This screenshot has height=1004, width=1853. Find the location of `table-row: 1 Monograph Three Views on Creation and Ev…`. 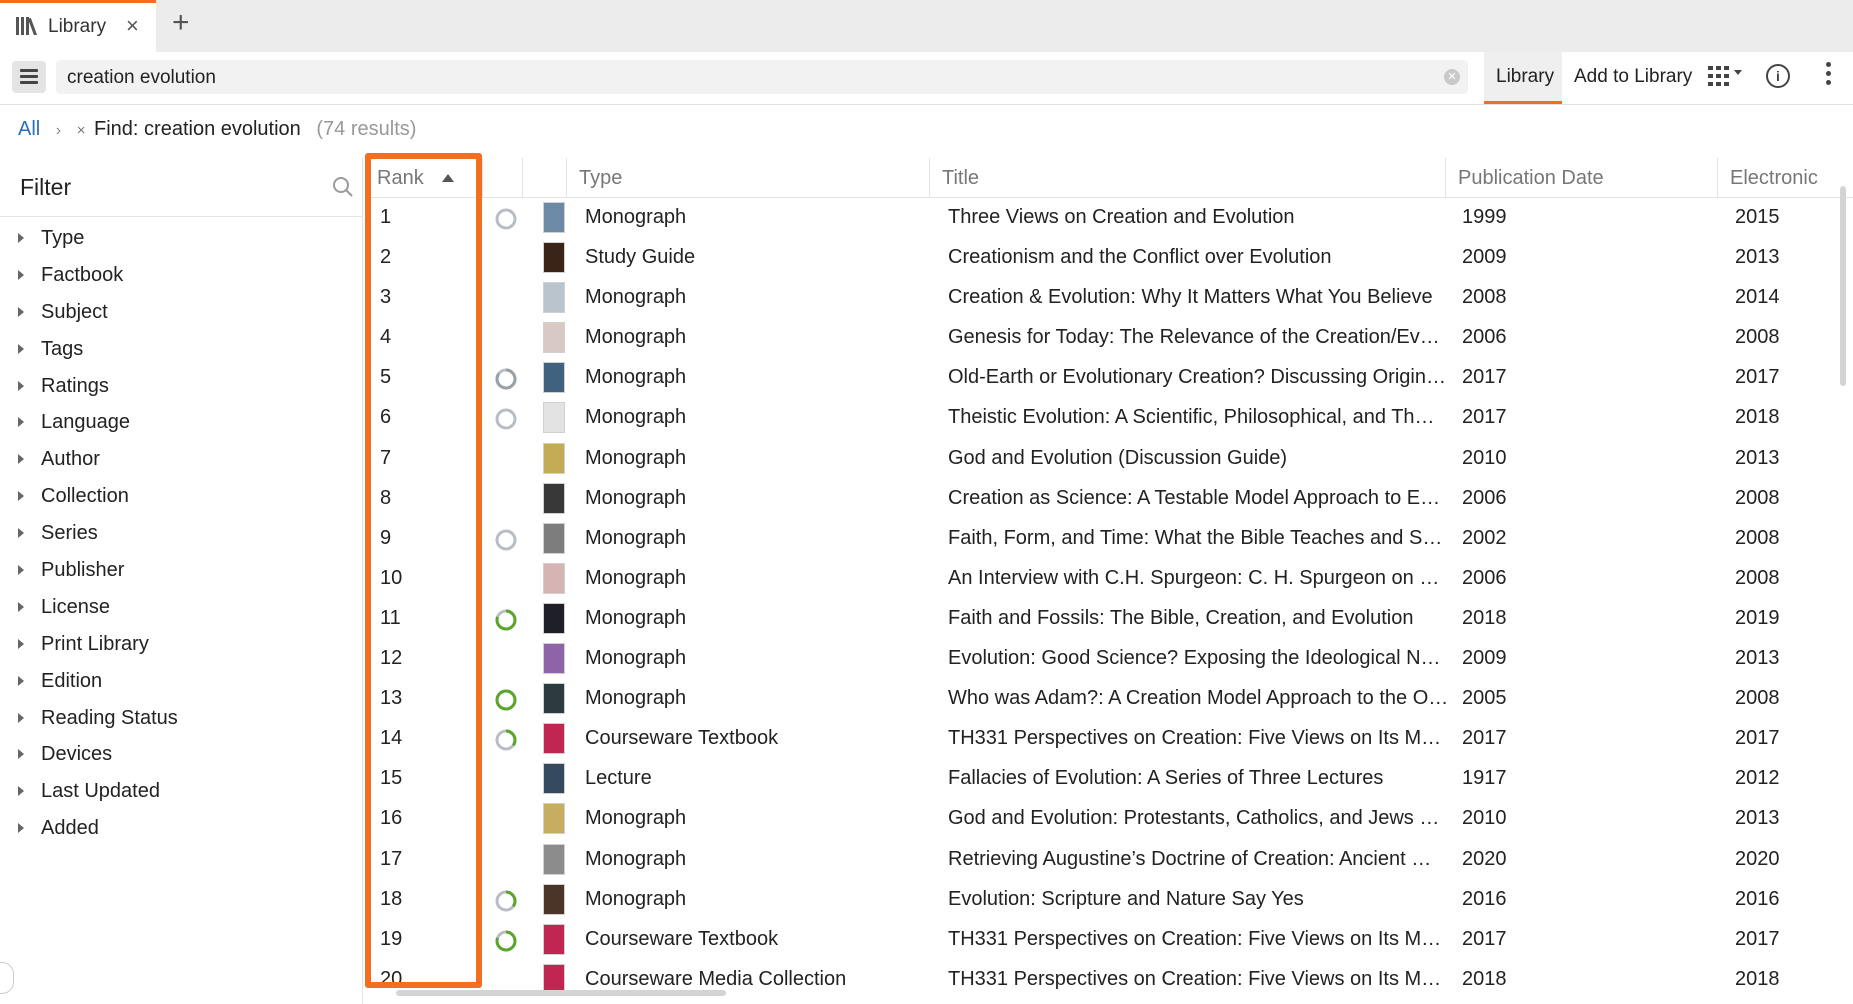

table-row: 1 Monograph Three Views on Creation and Ev… is located at coordinates (1109, 218).